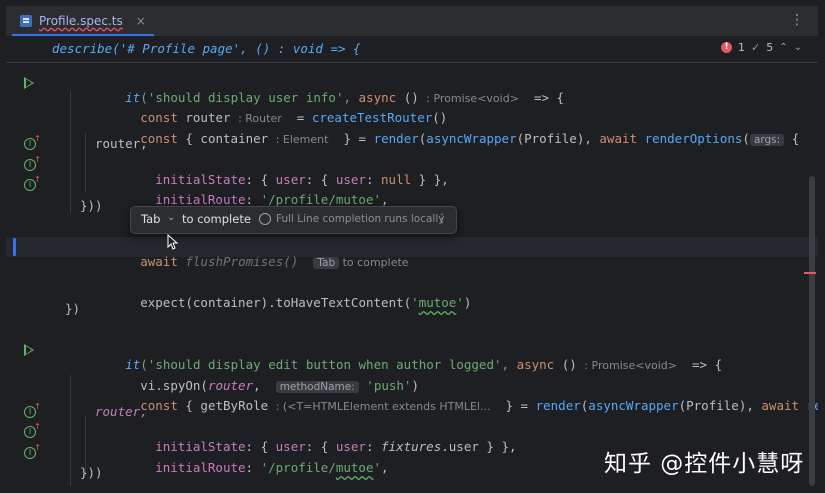 This screenshot has height=493, width=825. I want to click on mouse-cursor-icon, so click(173, 242).